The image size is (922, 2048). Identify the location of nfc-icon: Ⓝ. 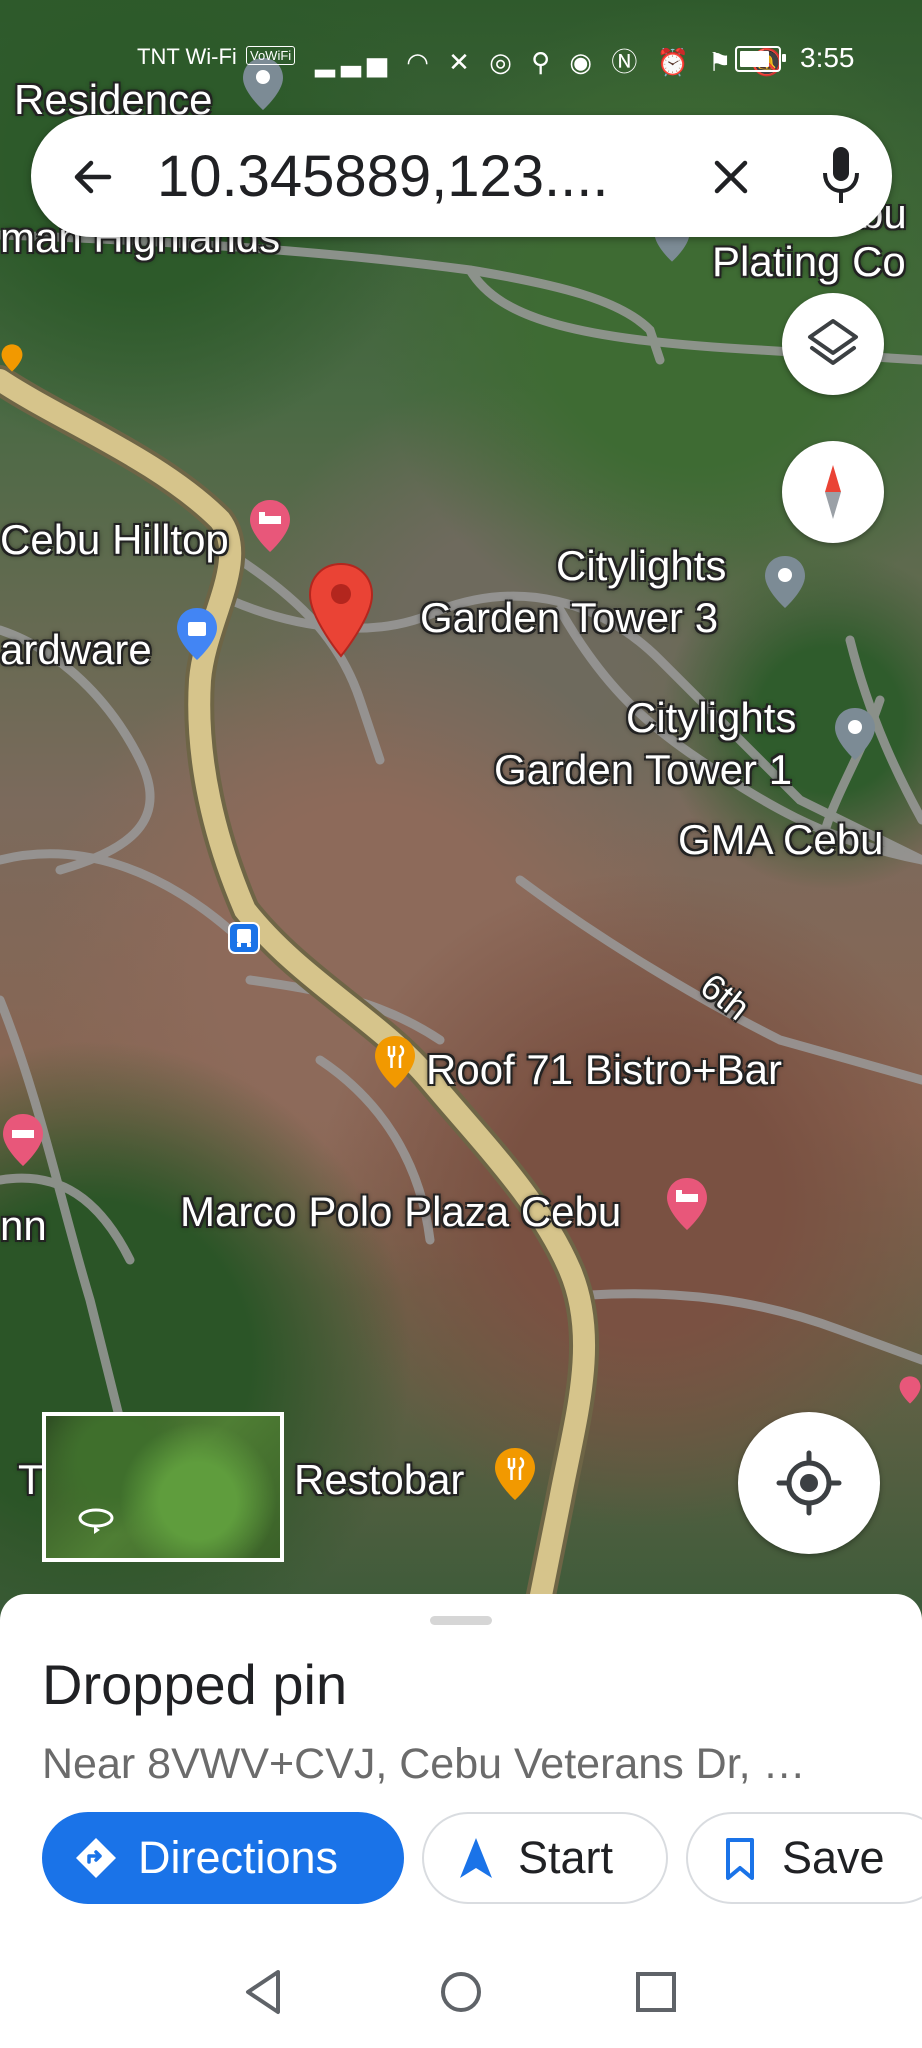
(627, 62).